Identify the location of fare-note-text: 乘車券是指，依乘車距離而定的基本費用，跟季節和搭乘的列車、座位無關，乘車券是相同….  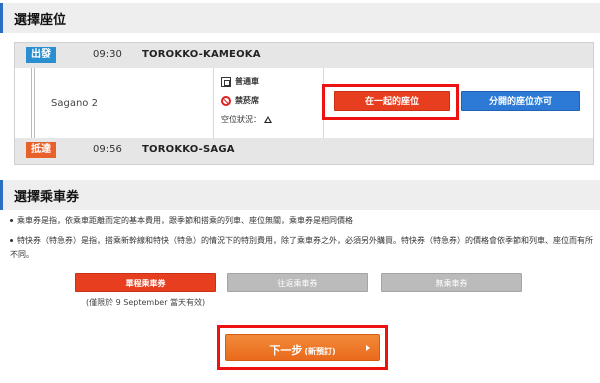
(185, 220).